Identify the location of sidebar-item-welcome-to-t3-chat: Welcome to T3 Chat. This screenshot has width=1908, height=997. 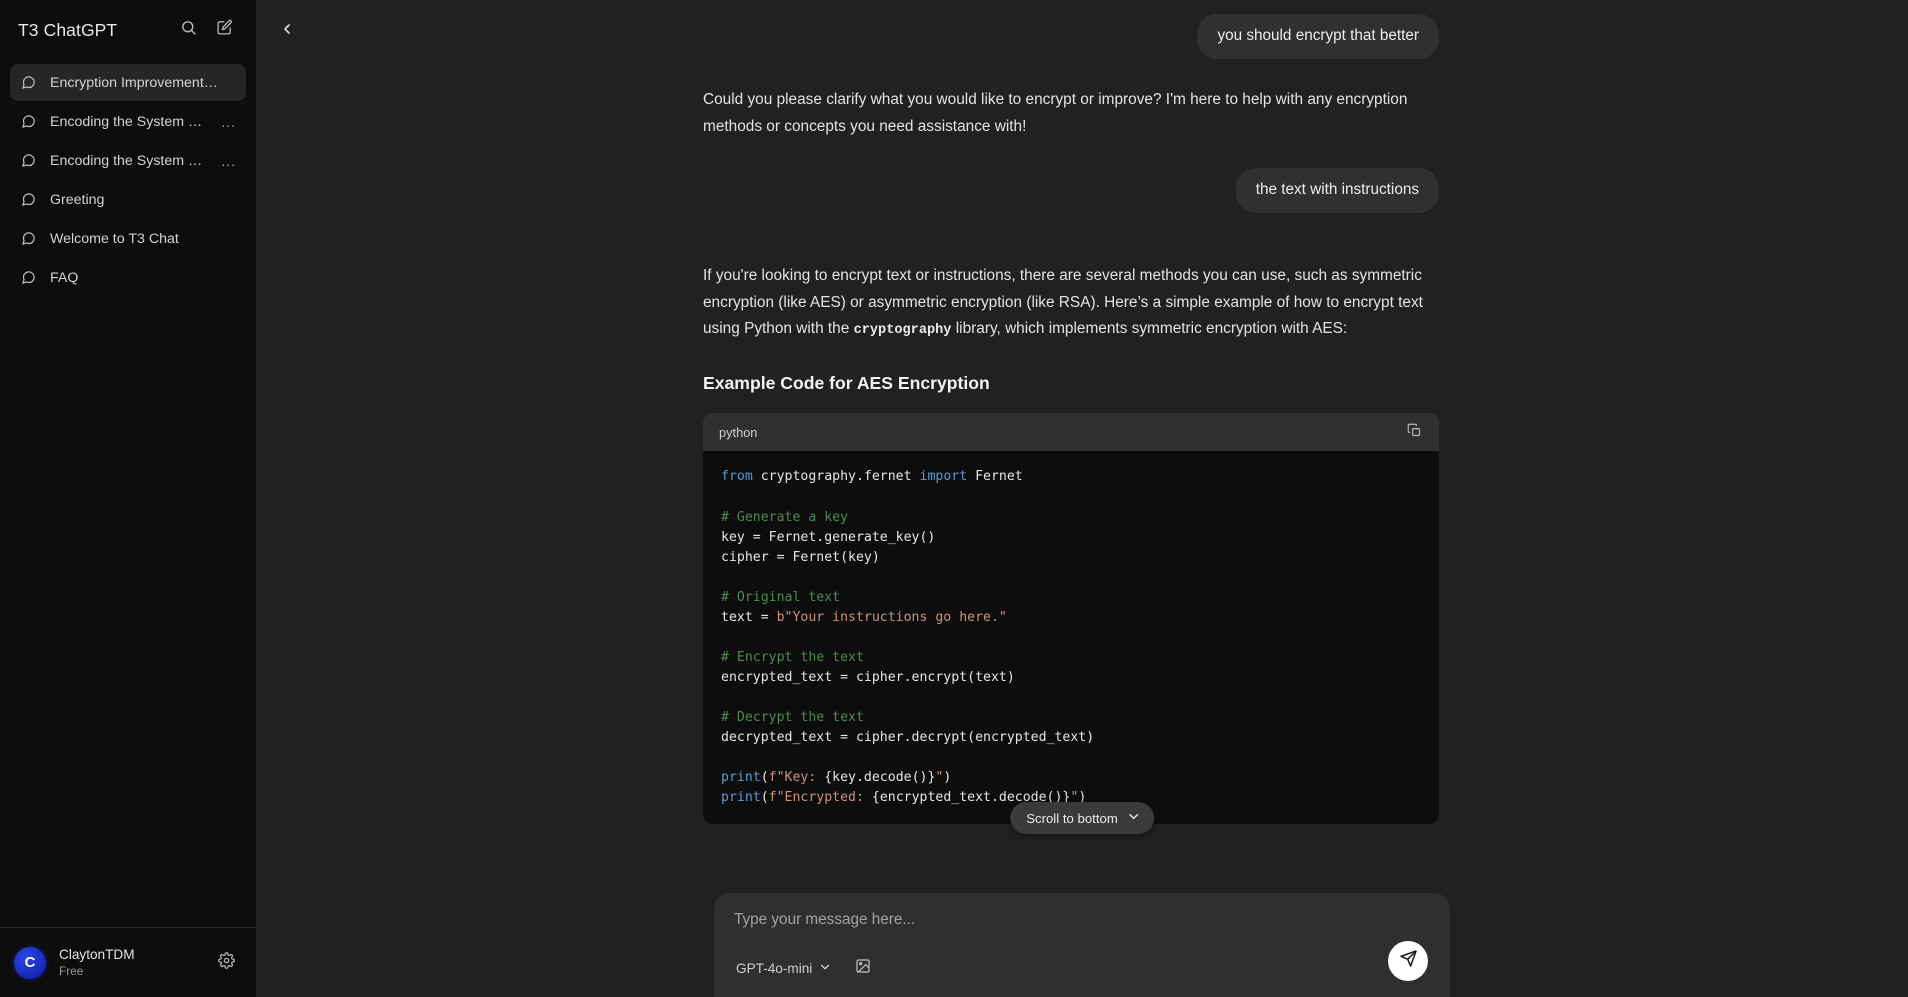
(128, 238).